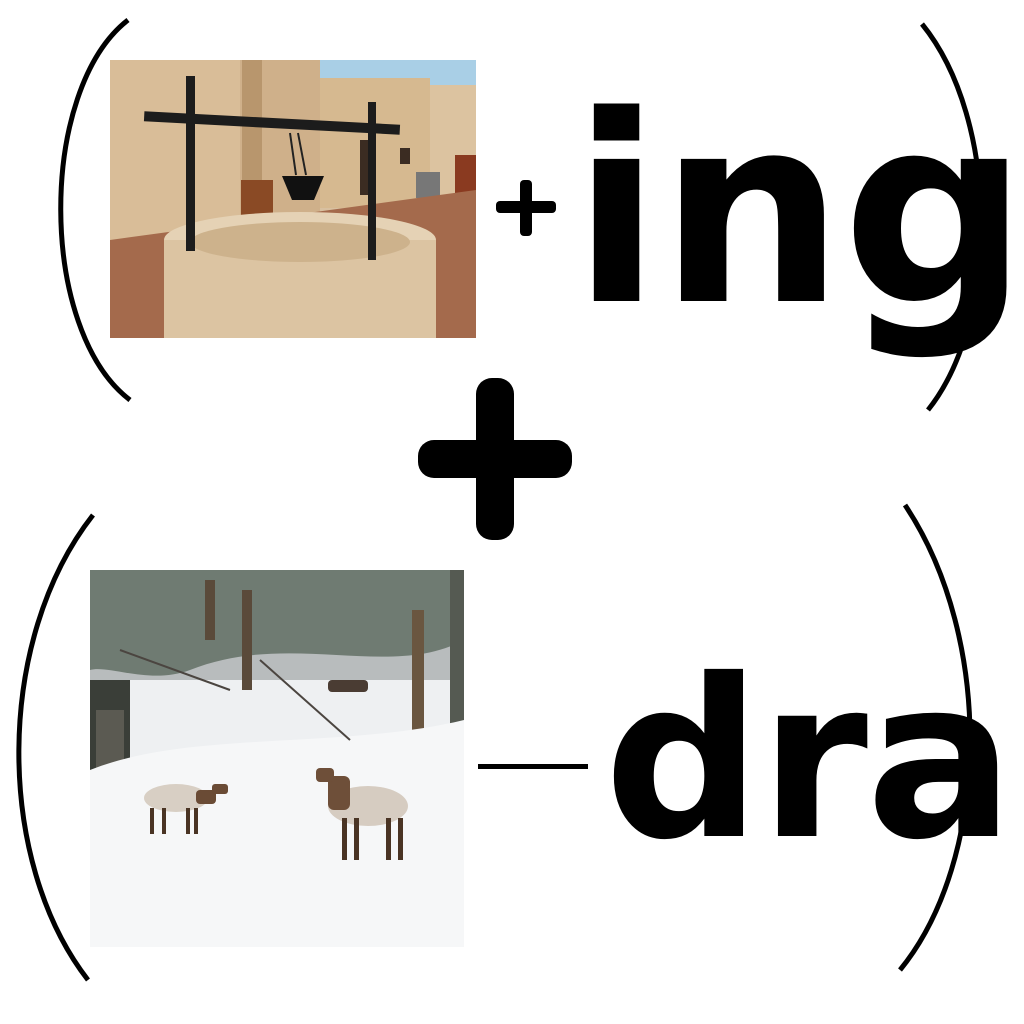 This screenshot has height=1024, width=1024. Describe the element at coordinates (277, 758) in the screenshot. I see `elk-picture` at that location.